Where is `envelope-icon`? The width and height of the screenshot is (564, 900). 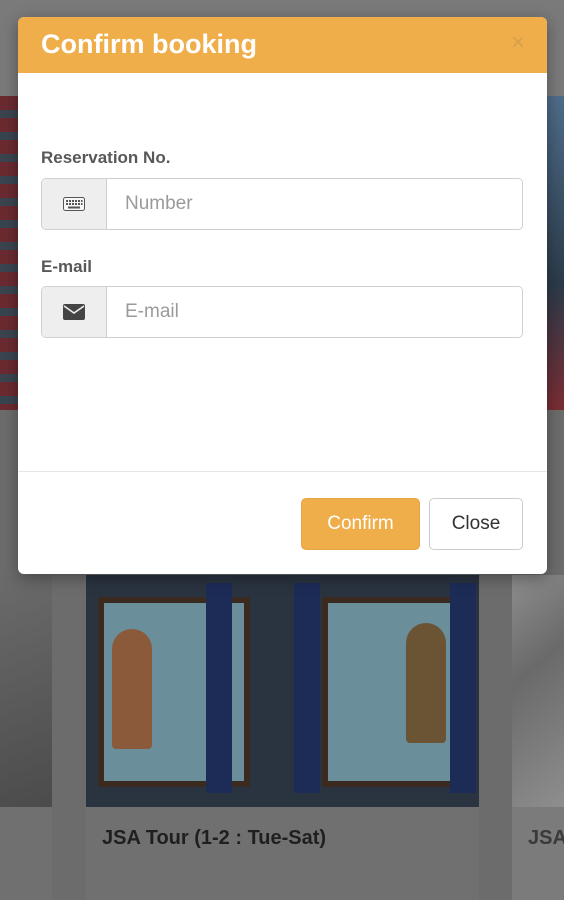
envelope-icon is located at coordinates (74, 312).